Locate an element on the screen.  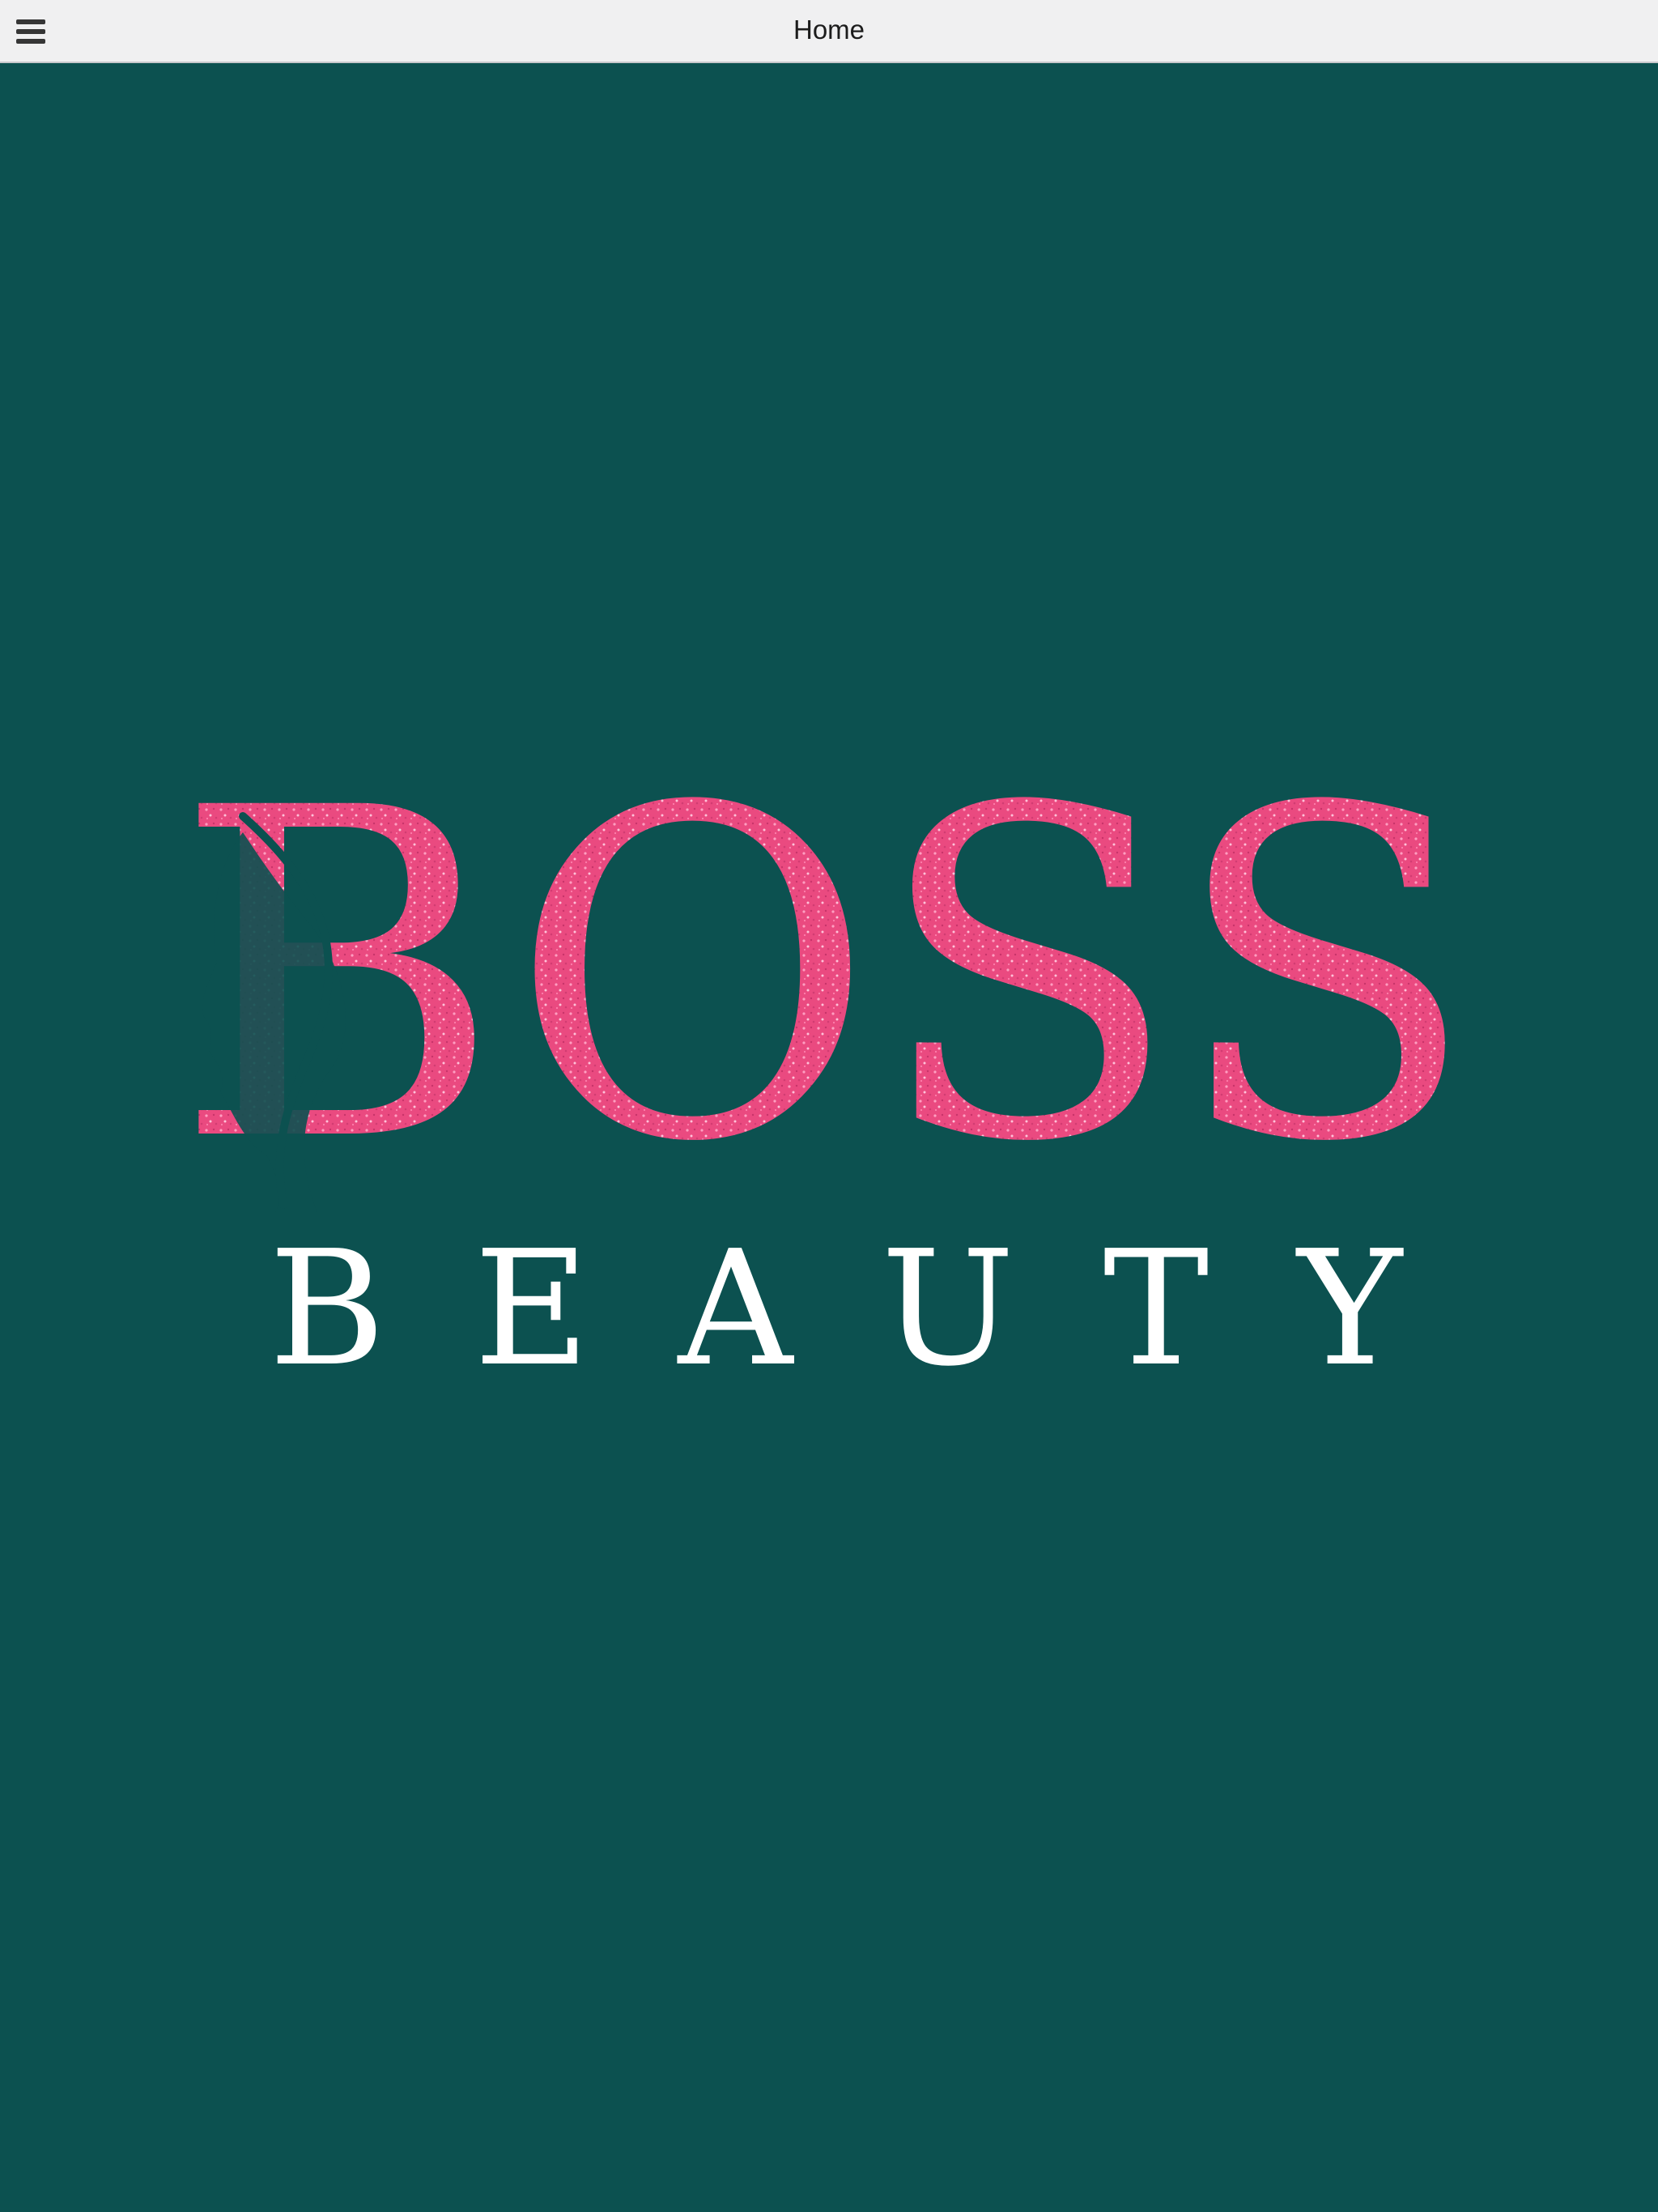
logo-tagline-text: BEAUTY is located at coordinates (837, 1310).